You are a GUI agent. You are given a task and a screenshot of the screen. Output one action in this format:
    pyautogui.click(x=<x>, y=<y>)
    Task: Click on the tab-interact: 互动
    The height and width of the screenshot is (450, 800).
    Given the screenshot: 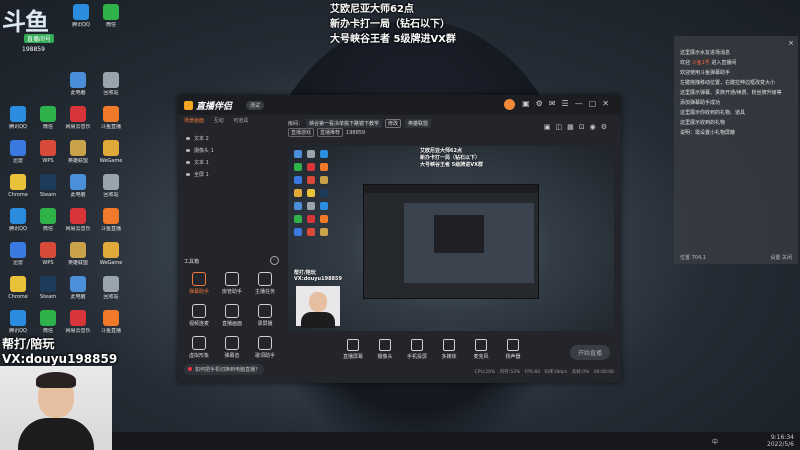 What is the action you would take?
    pyautogui.click(x=219, y=121)
    